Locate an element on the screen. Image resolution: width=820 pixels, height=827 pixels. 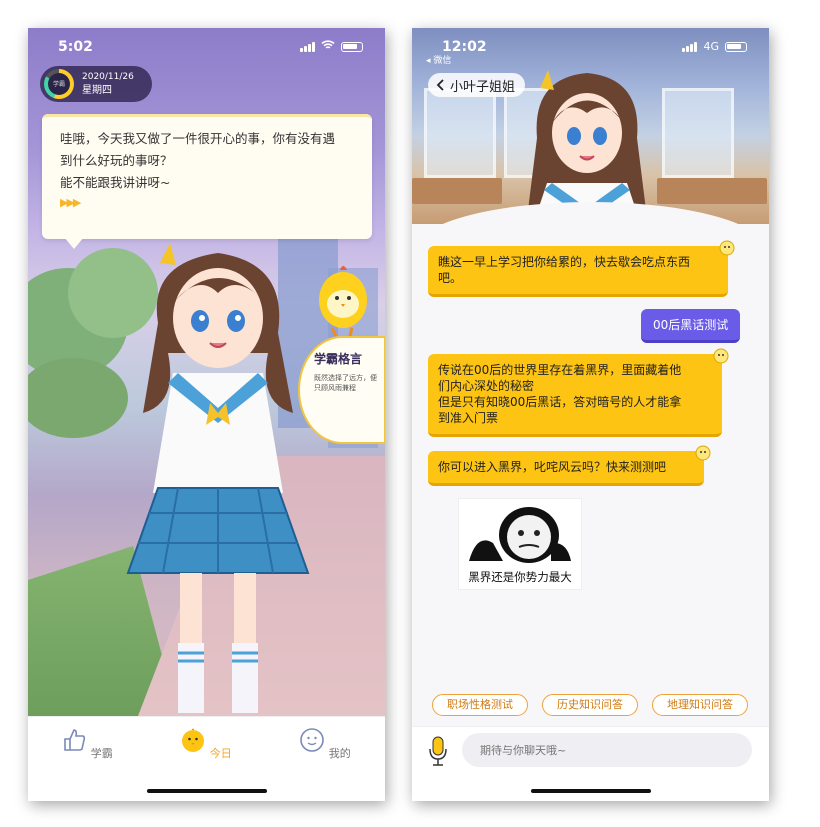
anime-girl-character is located at coordinates (218, 478).